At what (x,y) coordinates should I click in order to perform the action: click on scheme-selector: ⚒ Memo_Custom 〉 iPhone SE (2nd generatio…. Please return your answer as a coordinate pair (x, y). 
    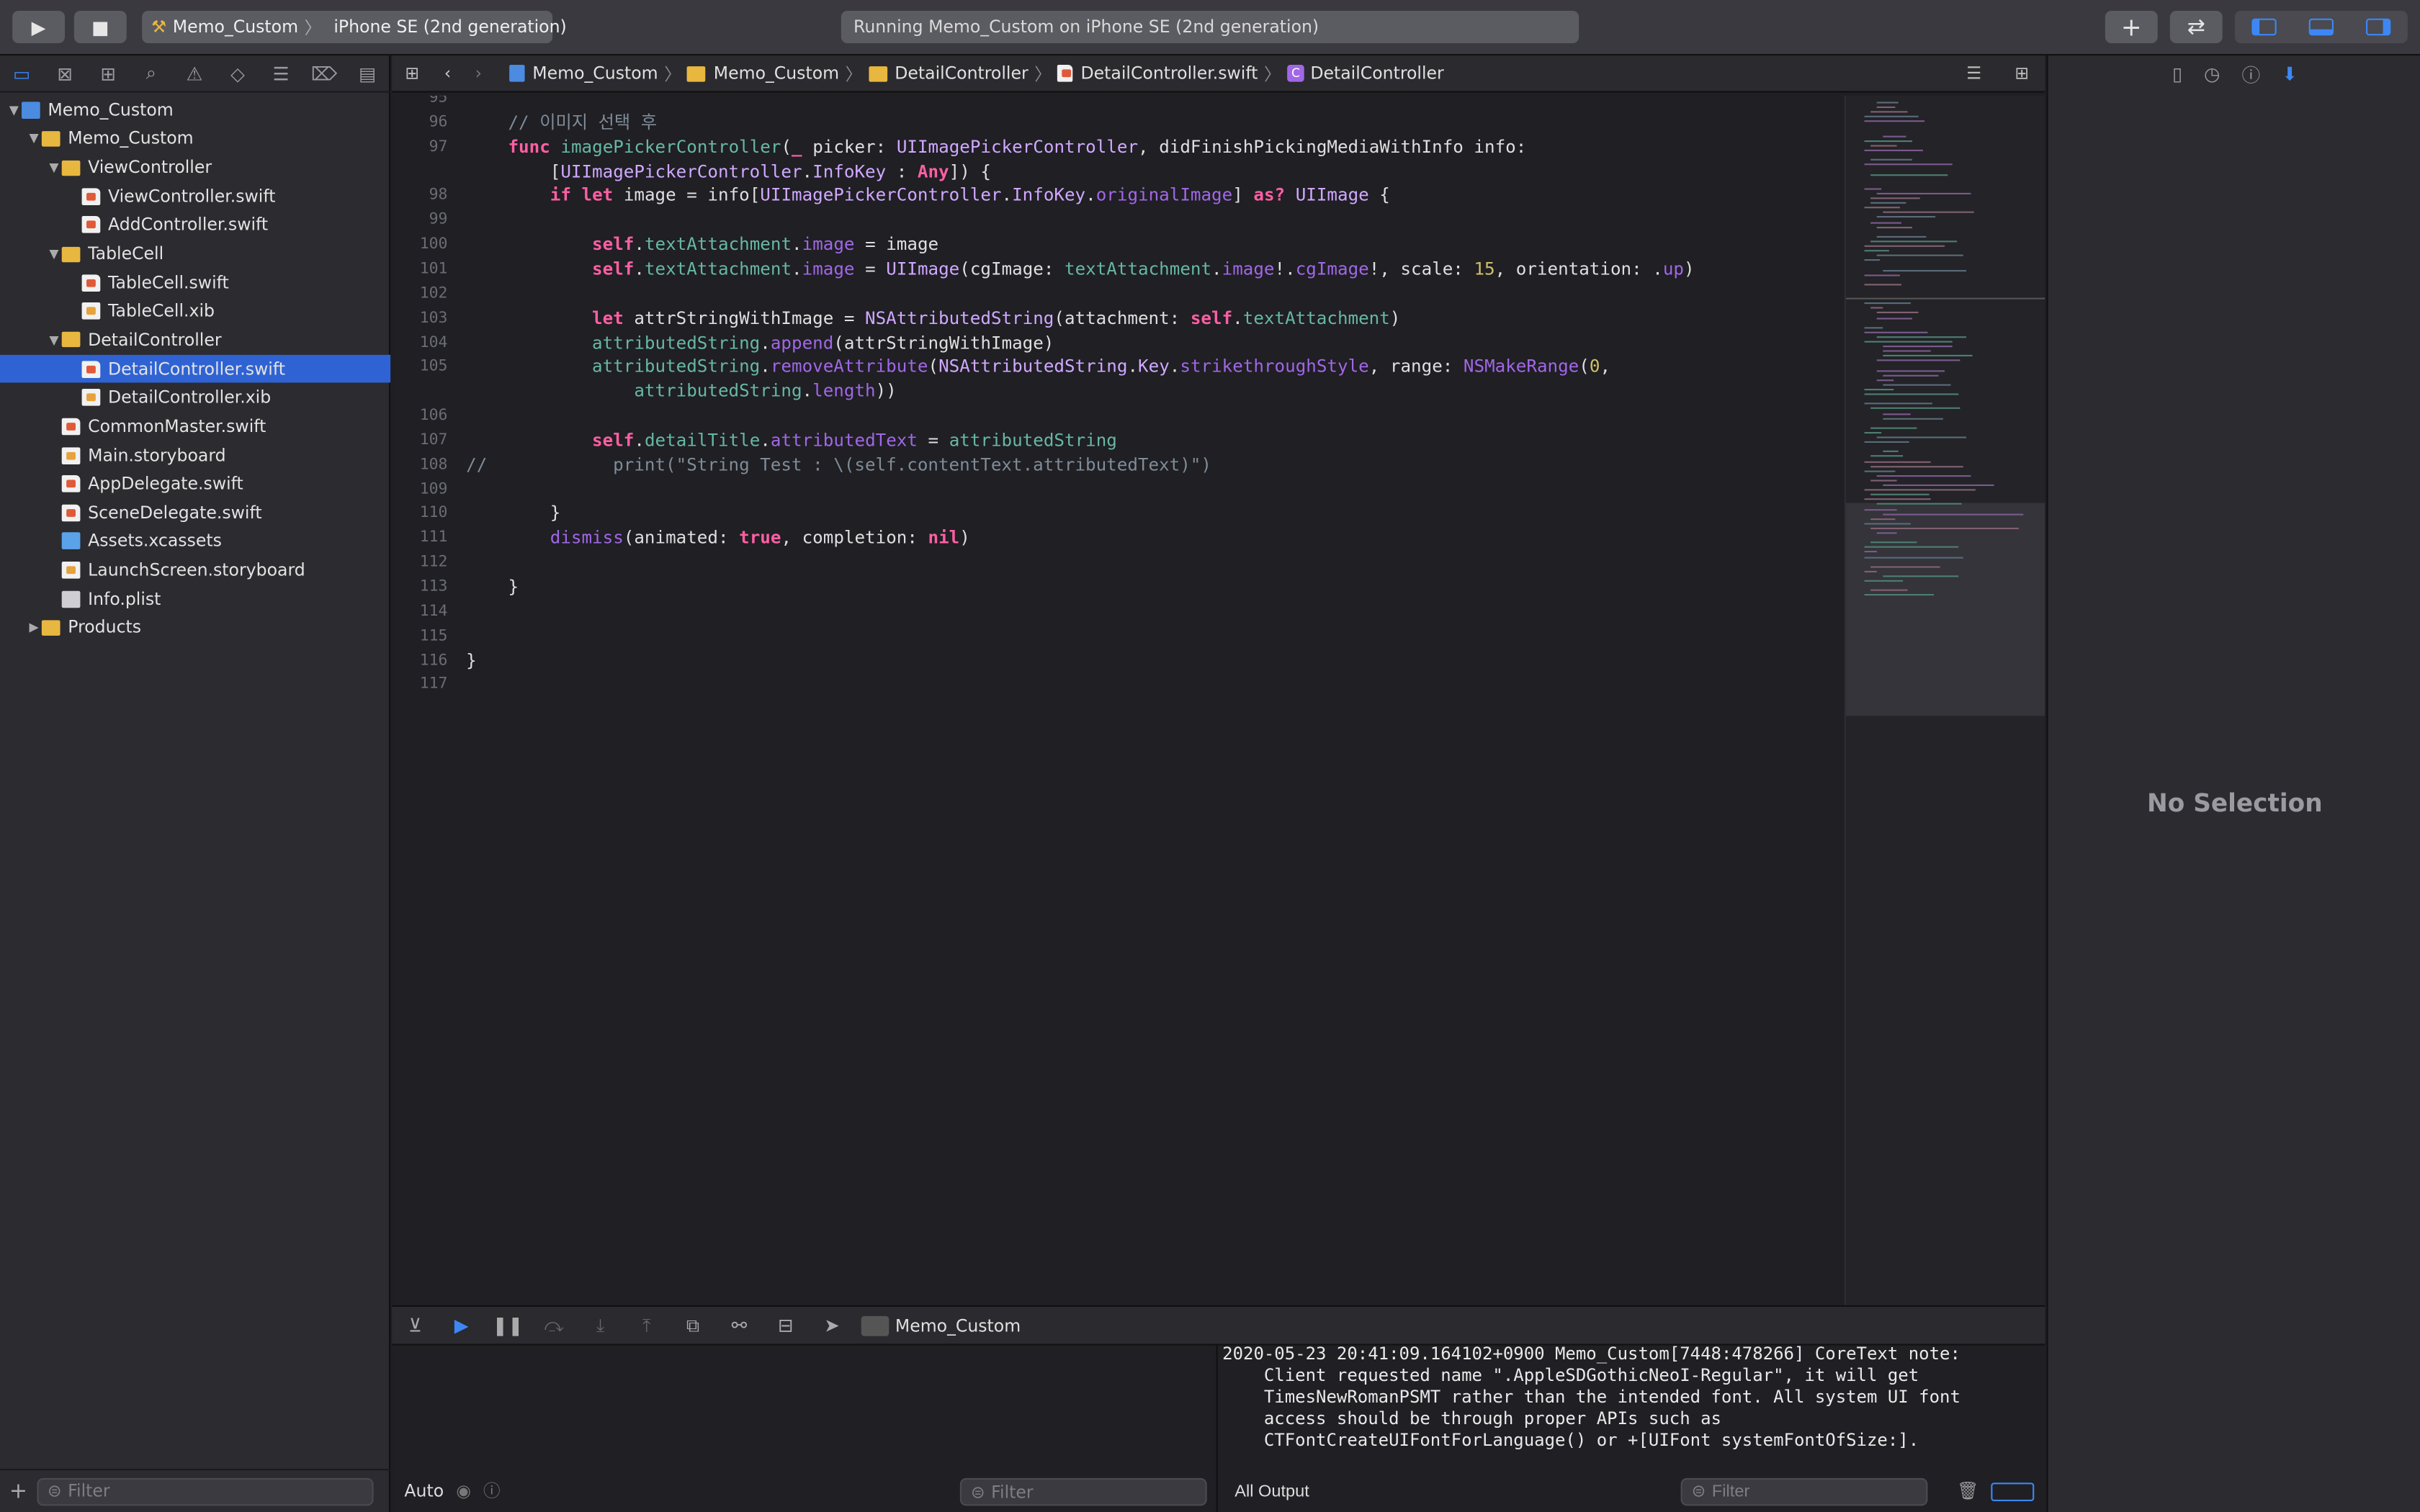
    Looking at the image, I should click on (354, 27).